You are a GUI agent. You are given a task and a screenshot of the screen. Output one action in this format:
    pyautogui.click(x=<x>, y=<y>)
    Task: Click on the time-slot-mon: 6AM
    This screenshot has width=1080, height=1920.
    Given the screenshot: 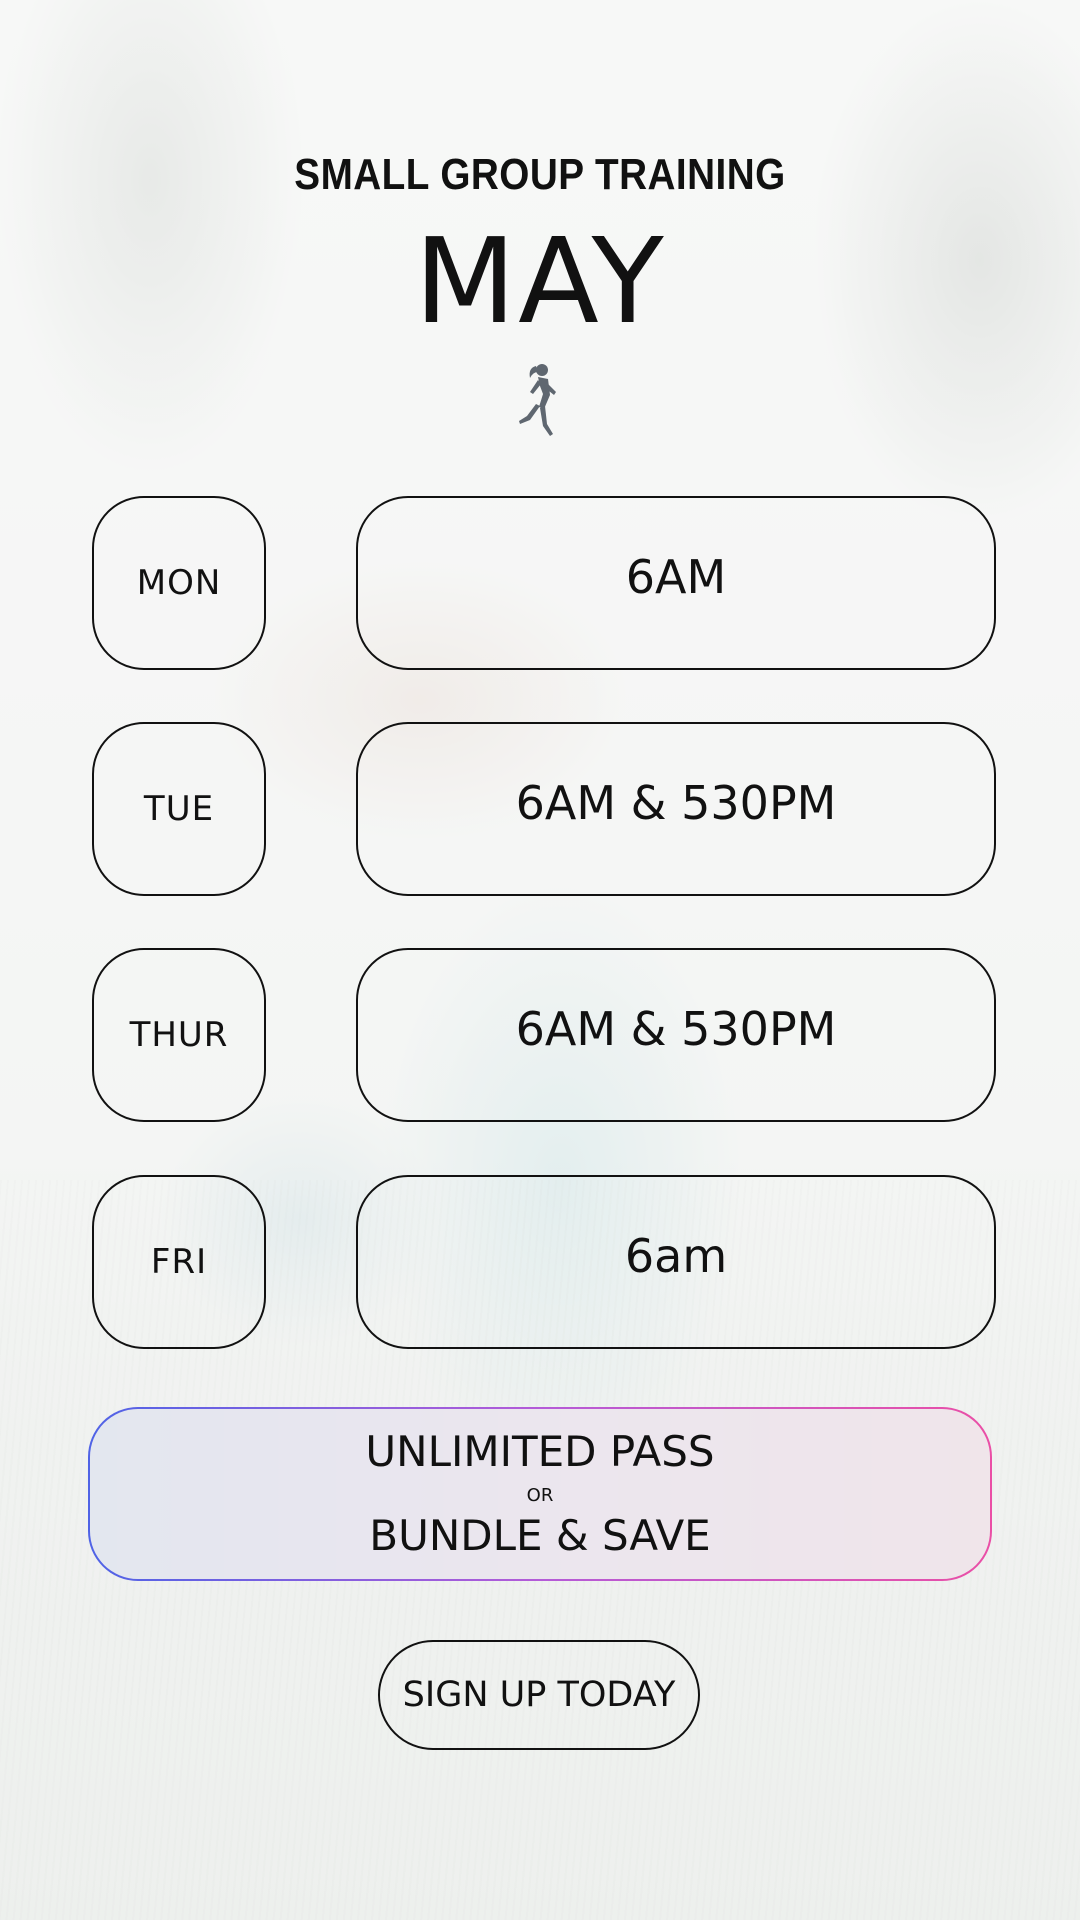 What is the action you would take?
    pyautogui.click(x=676, y=583)
    